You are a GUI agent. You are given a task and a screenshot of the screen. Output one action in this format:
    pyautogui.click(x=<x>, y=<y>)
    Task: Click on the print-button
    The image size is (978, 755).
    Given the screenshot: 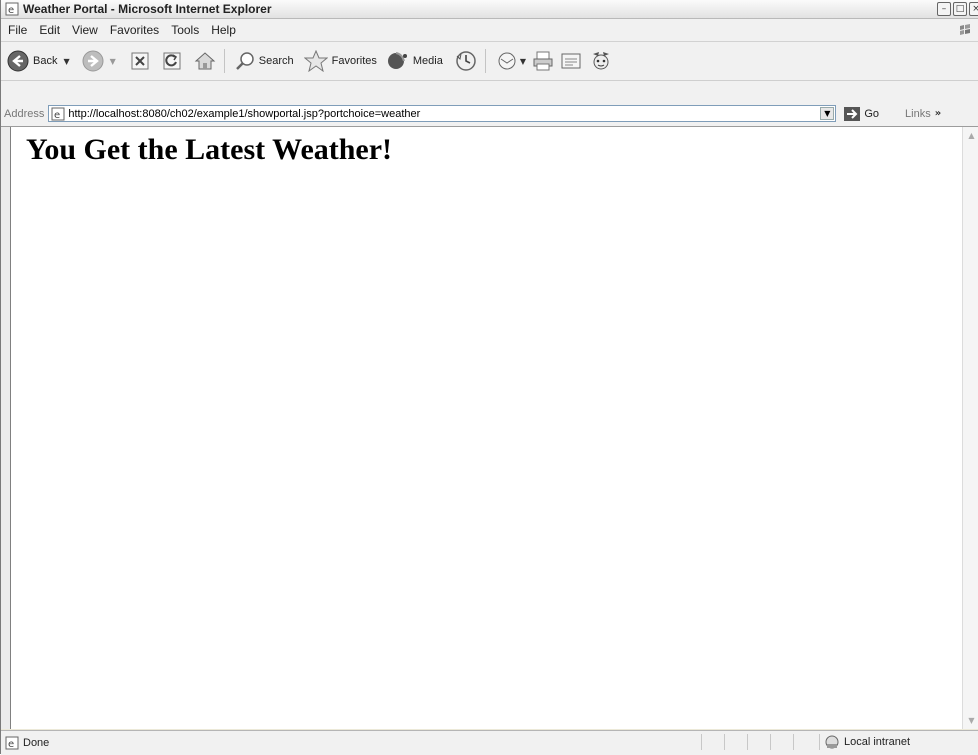 What is the action you would take?
    pyautogui.click(x=543, y=61)
    